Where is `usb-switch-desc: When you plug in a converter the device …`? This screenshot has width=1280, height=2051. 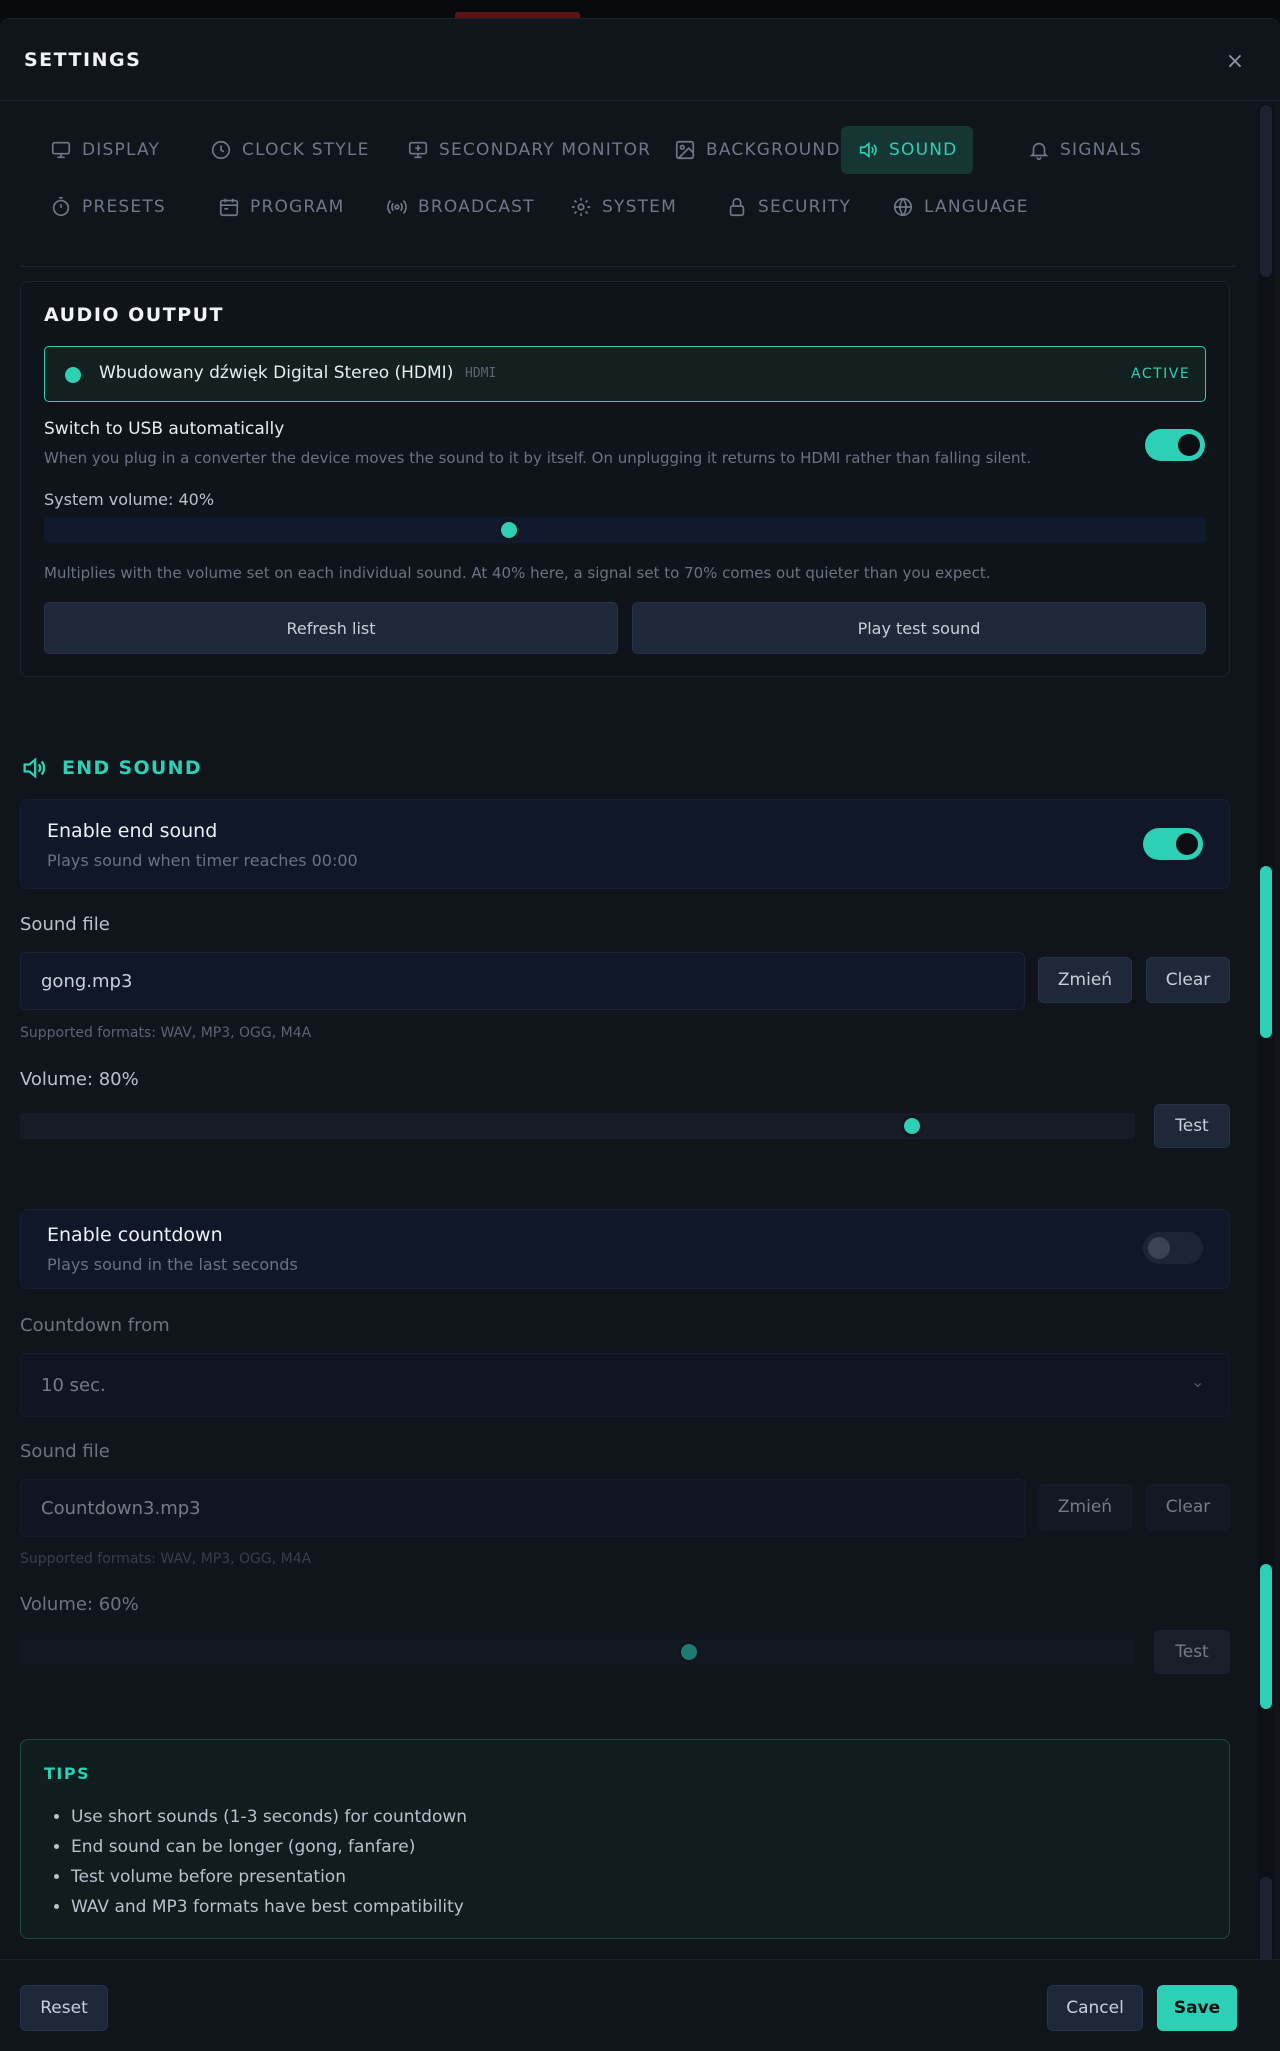
usb-switch-desc: When you plug in a converter the device … is located at coordinates (538, 458).